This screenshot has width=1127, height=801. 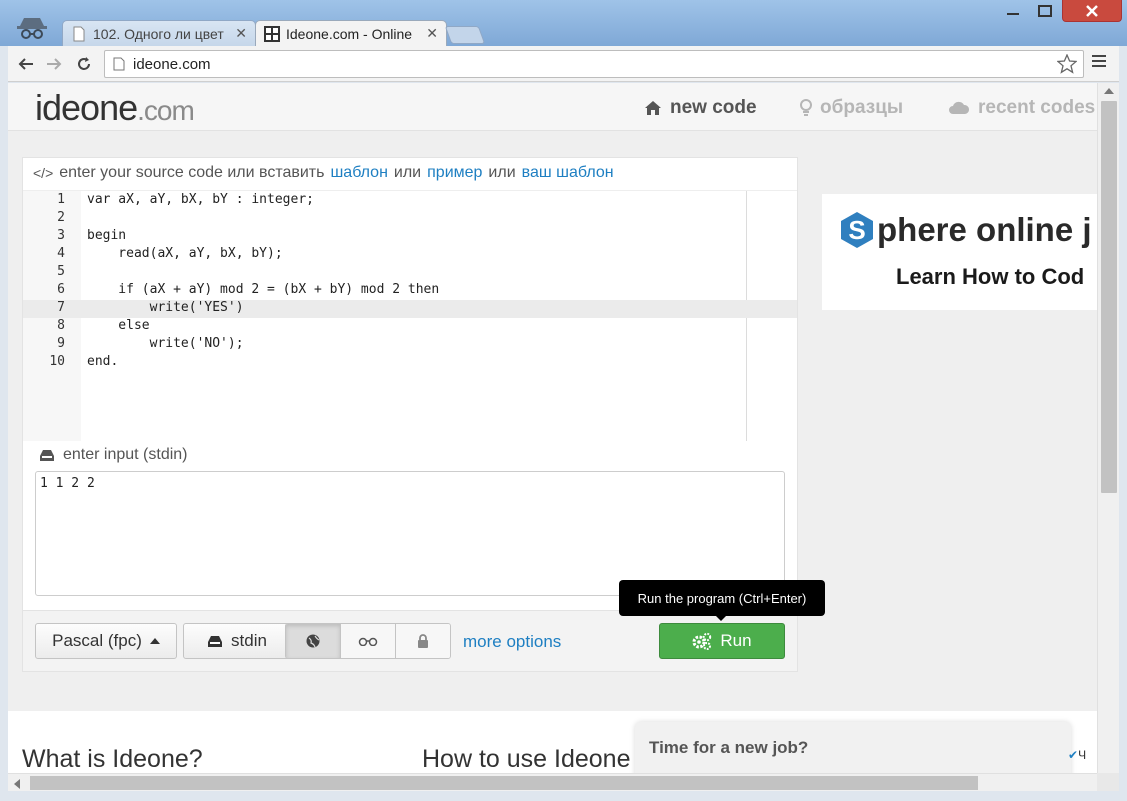 I want to click on home-icon, so click(x=653, y=108).